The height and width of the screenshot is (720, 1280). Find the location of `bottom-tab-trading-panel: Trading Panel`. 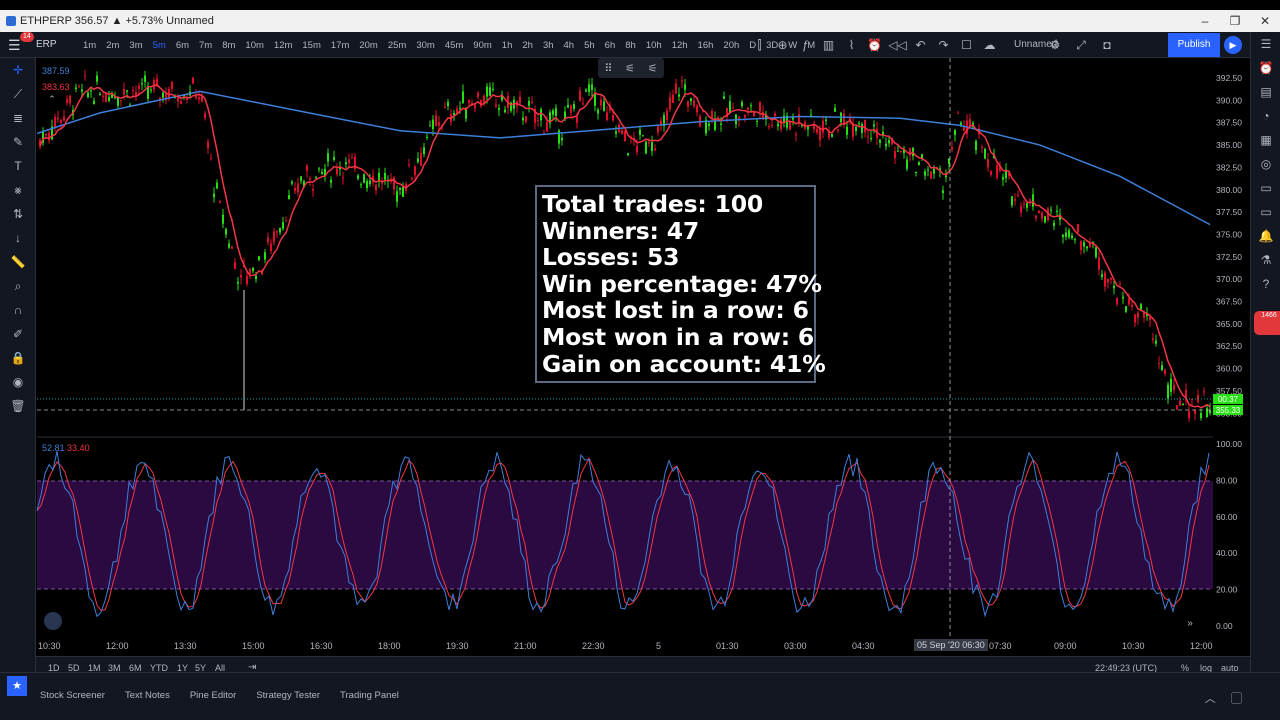

bottom-tab-trading-panel: Trading Panel is located at coordinates (369, 697).